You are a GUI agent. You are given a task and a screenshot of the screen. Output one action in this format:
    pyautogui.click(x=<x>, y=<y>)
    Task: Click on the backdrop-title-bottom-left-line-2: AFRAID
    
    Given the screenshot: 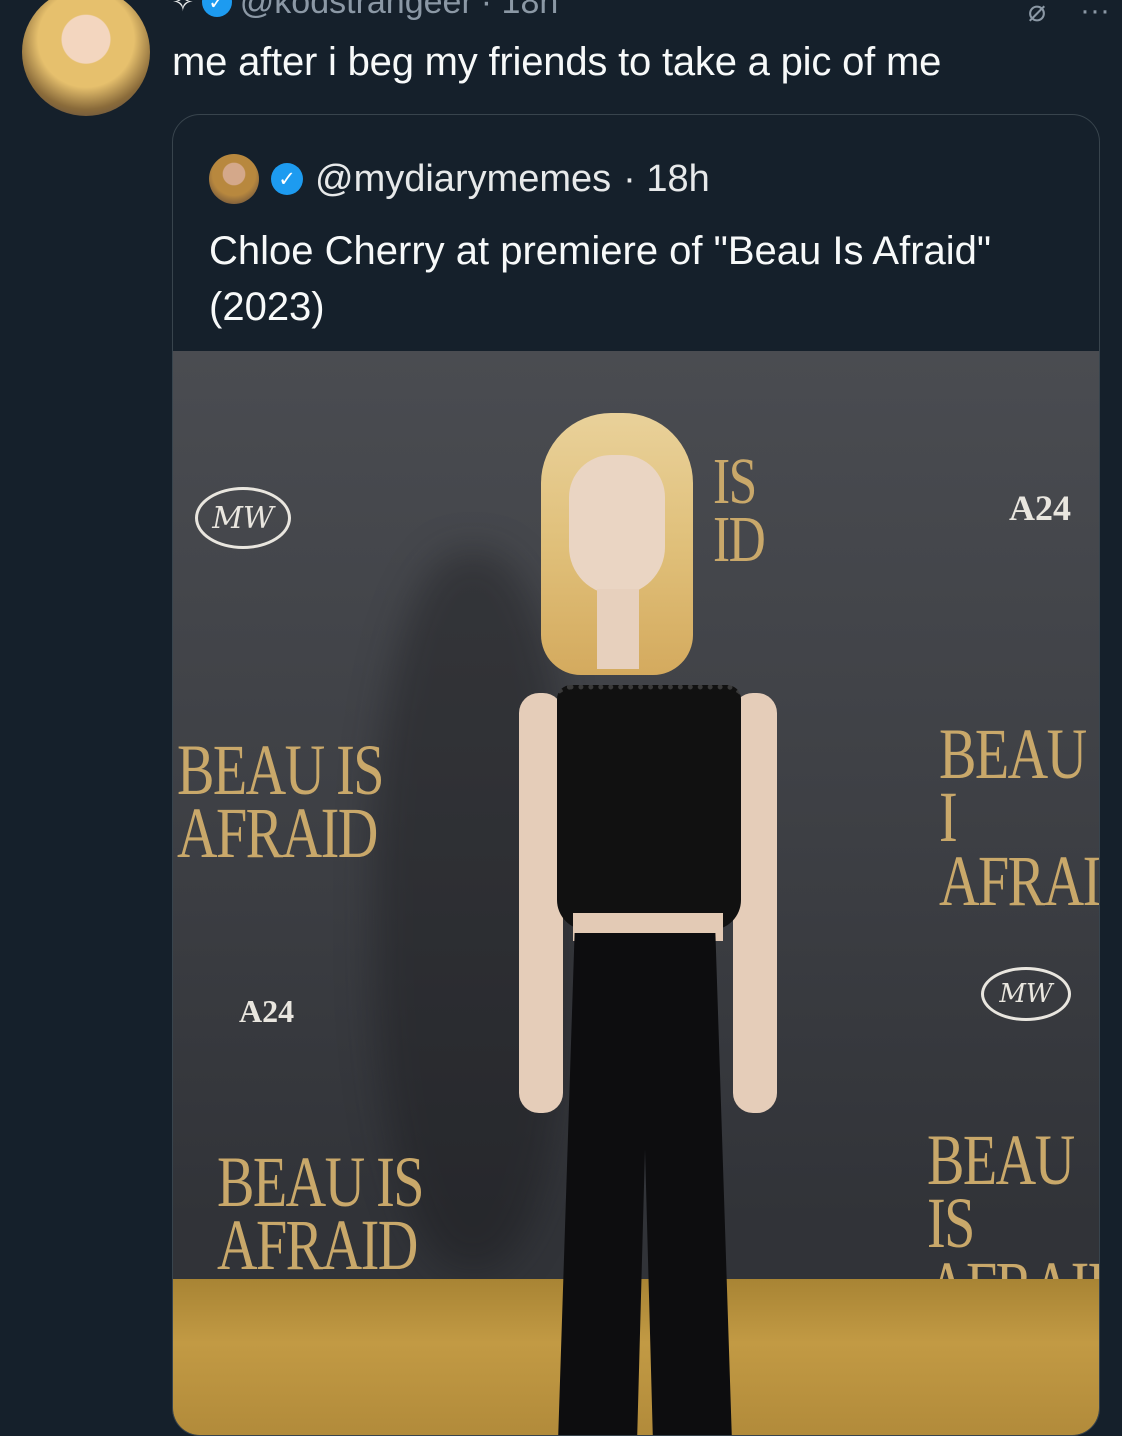 What is the action you would take?
    pyautogui.click(x=317, y=1245)
    